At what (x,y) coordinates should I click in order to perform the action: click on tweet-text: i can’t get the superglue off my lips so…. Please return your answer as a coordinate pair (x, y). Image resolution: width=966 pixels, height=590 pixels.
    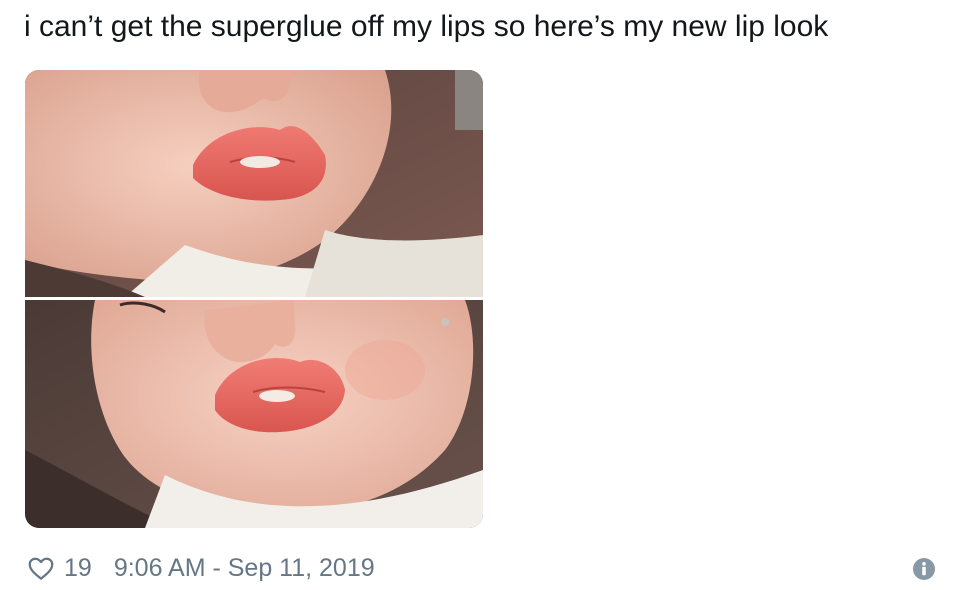
    Looking at the image, I should click on (426, 26).